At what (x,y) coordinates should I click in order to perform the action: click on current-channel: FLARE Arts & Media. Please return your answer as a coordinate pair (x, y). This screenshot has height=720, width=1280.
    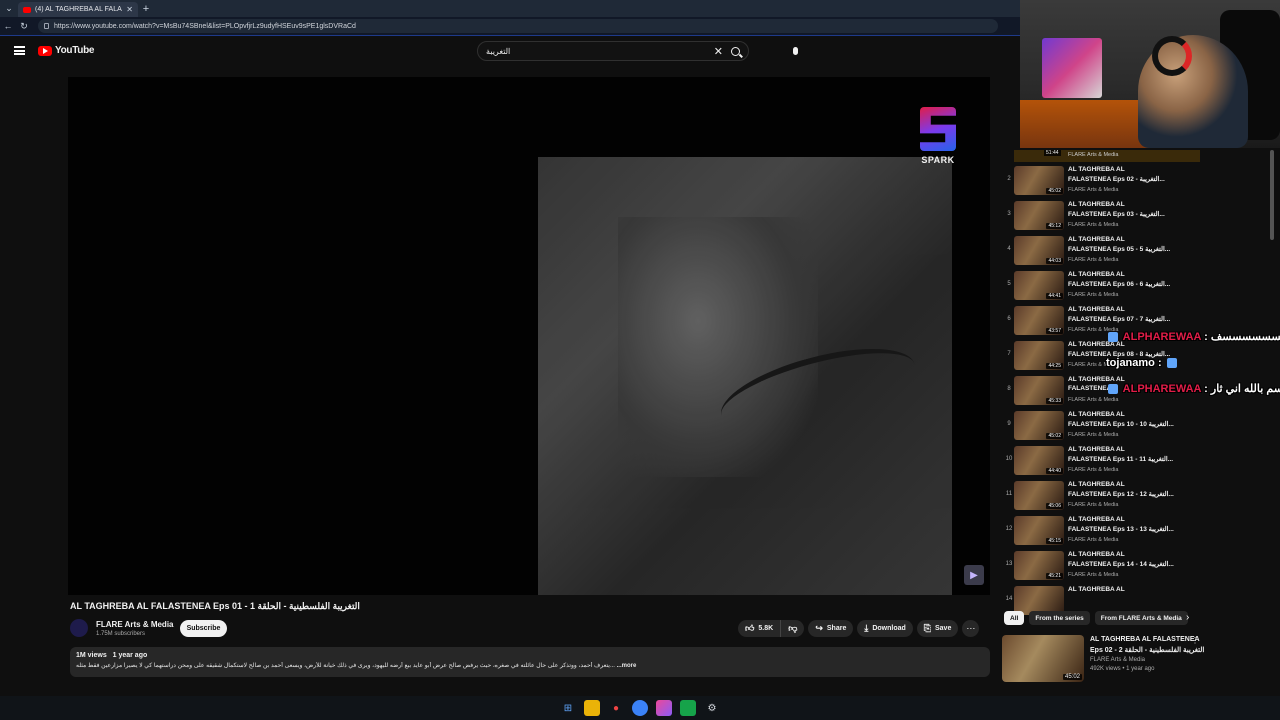
    Looking at the image, I should click on (1093, 155).